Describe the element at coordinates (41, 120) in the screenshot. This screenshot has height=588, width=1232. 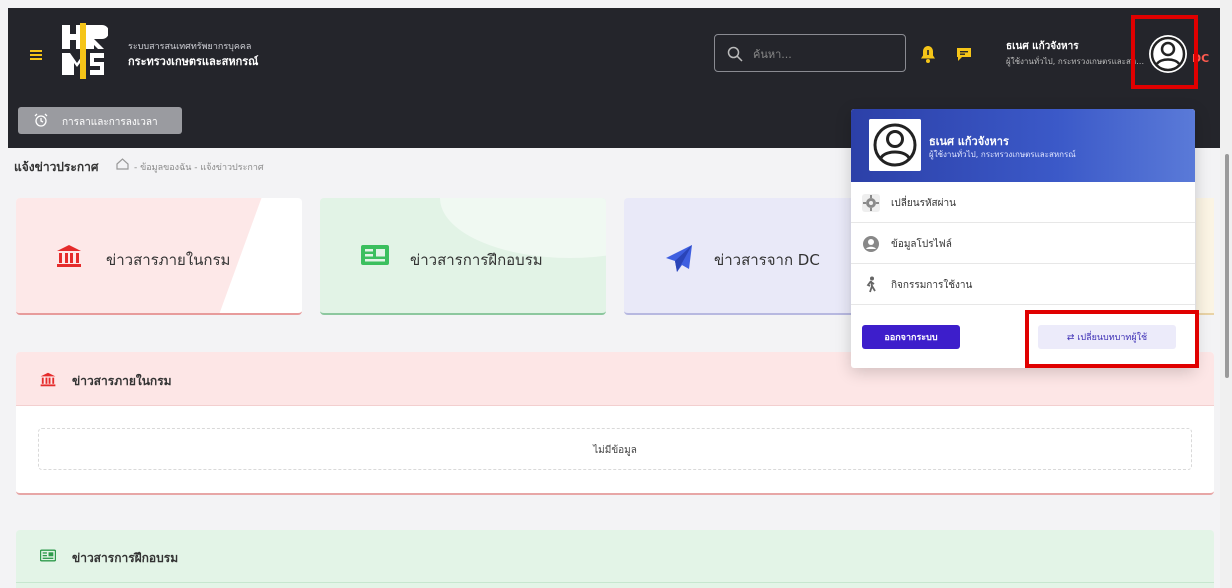
I see `alarm-clock-icon` at that location.